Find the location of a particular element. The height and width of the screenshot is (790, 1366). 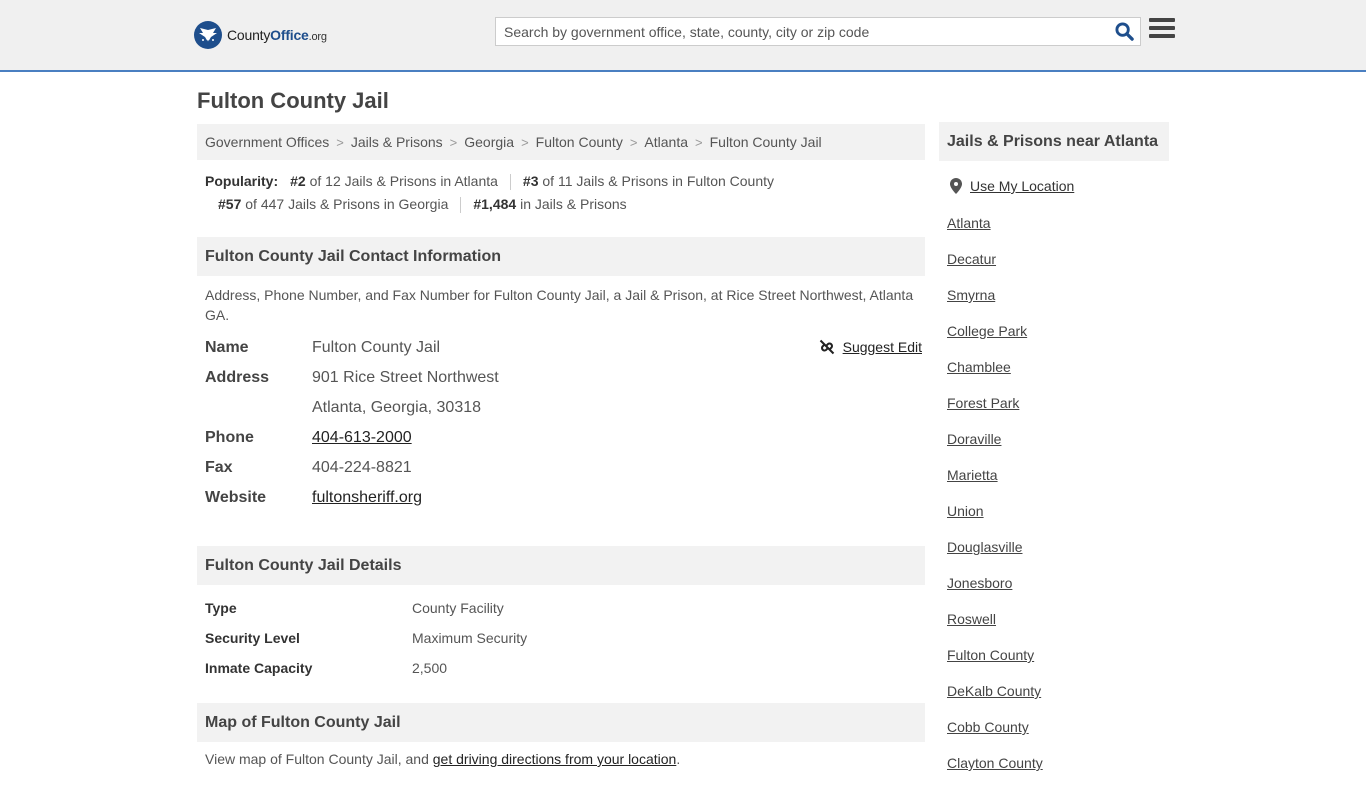

breadcrumb-atlanta: Atlanta is located at coordinates (666, 142).